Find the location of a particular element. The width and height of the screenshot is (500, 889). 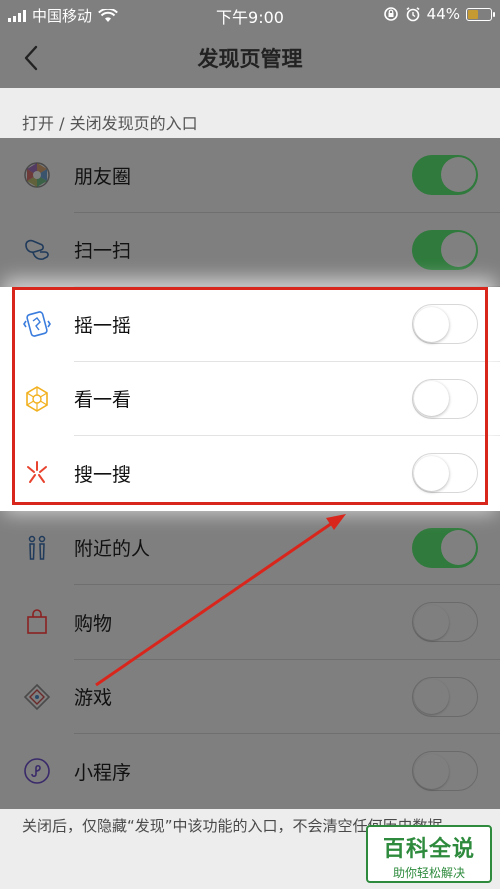

list-item-people-nearby: 附近的人 is located at coordinates (250, 547).